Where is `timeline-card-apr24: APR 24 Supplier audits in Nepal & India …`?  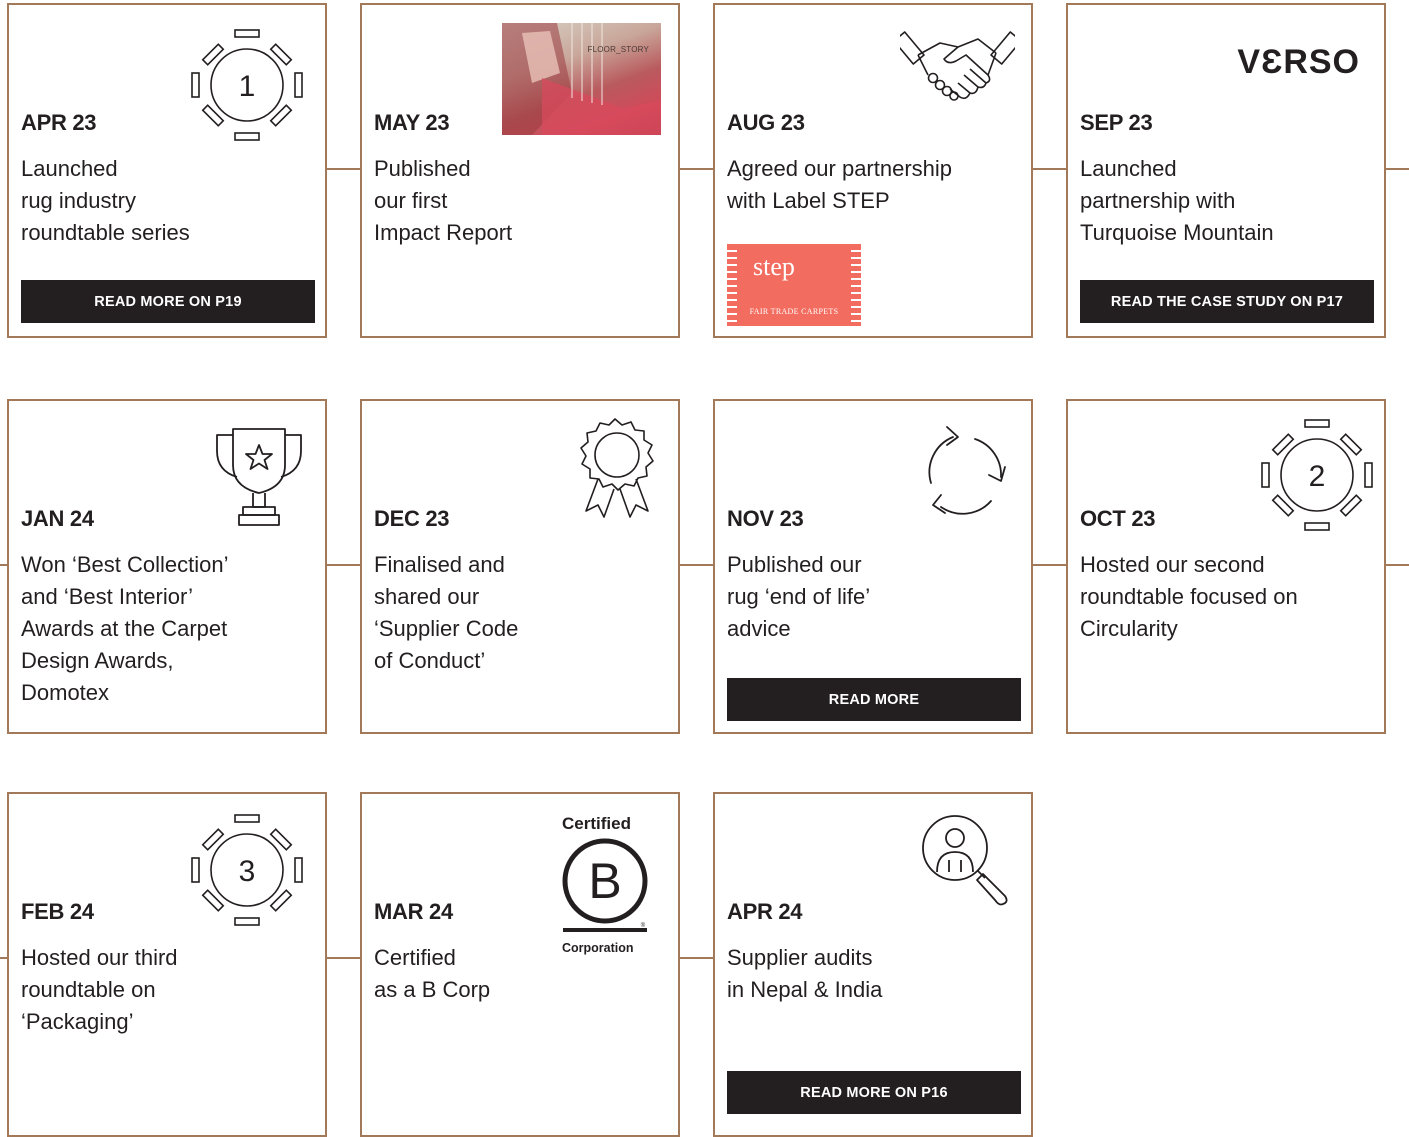 timeline-card-apr24: APR 24 Supplier audits in Nepal & India … is located at coordinates (873, 964).